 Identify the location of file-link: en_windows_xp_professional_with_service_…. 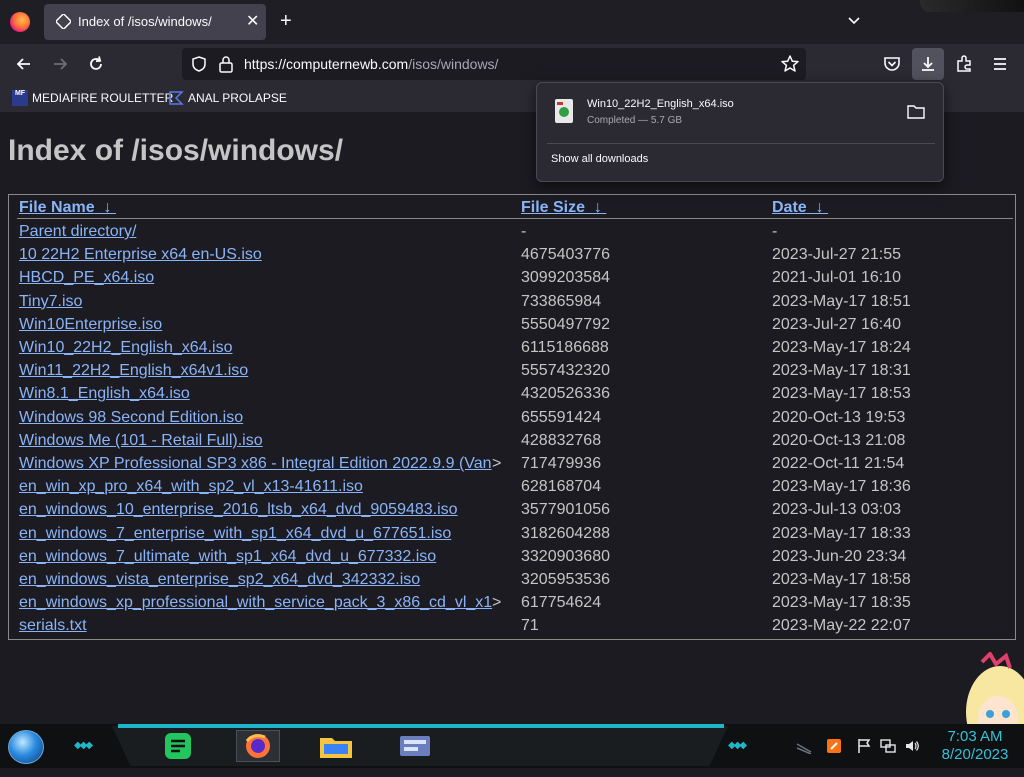
(255, 602).